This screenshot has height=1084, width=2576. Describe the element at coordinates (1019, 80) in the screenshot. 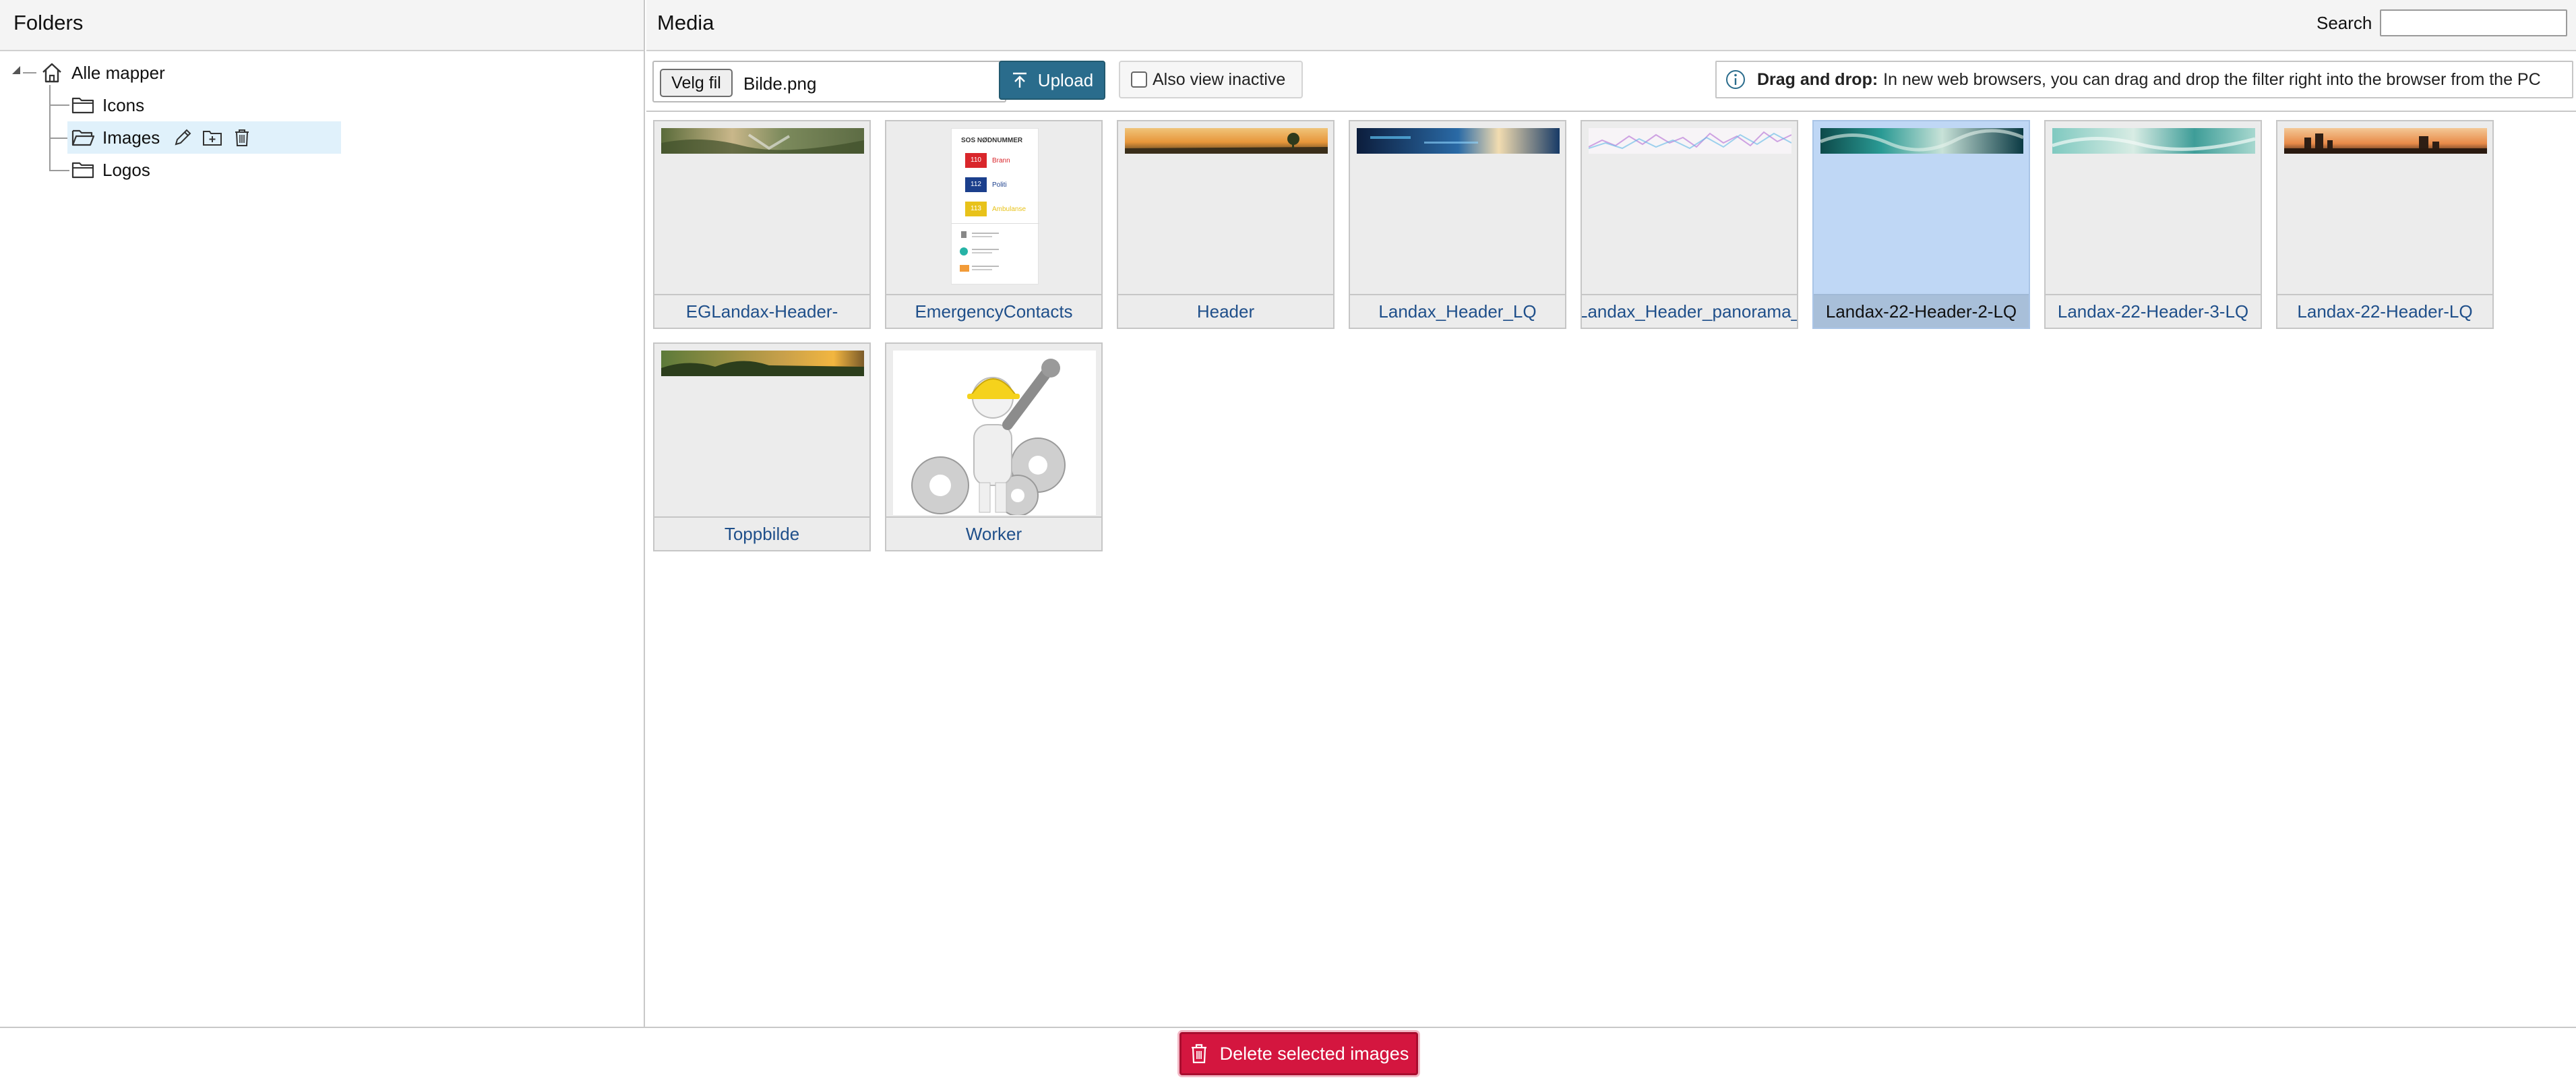

I see `upload-arrow-icon` at that location.